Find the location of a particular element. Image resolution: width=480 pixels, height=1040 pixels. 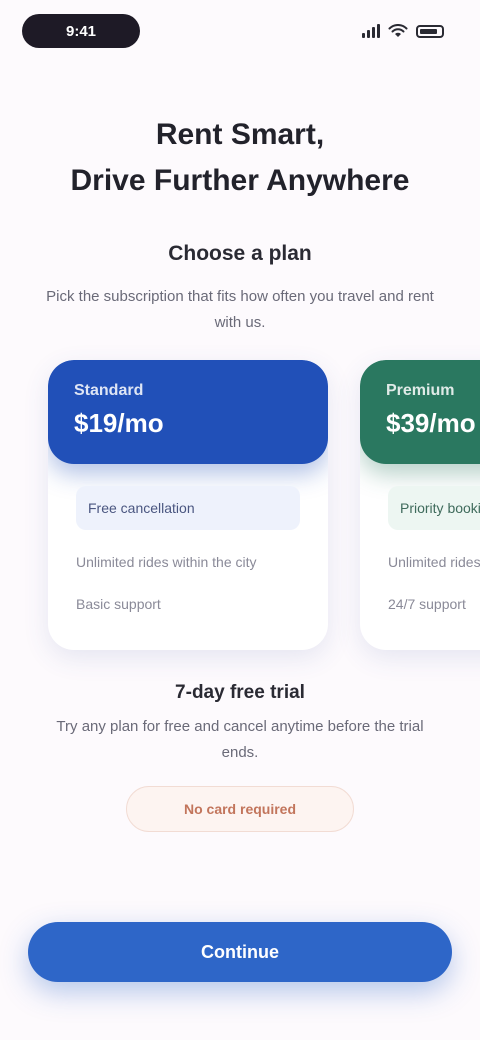

plan-price: $19/mo is located at coordinates (119, 423).